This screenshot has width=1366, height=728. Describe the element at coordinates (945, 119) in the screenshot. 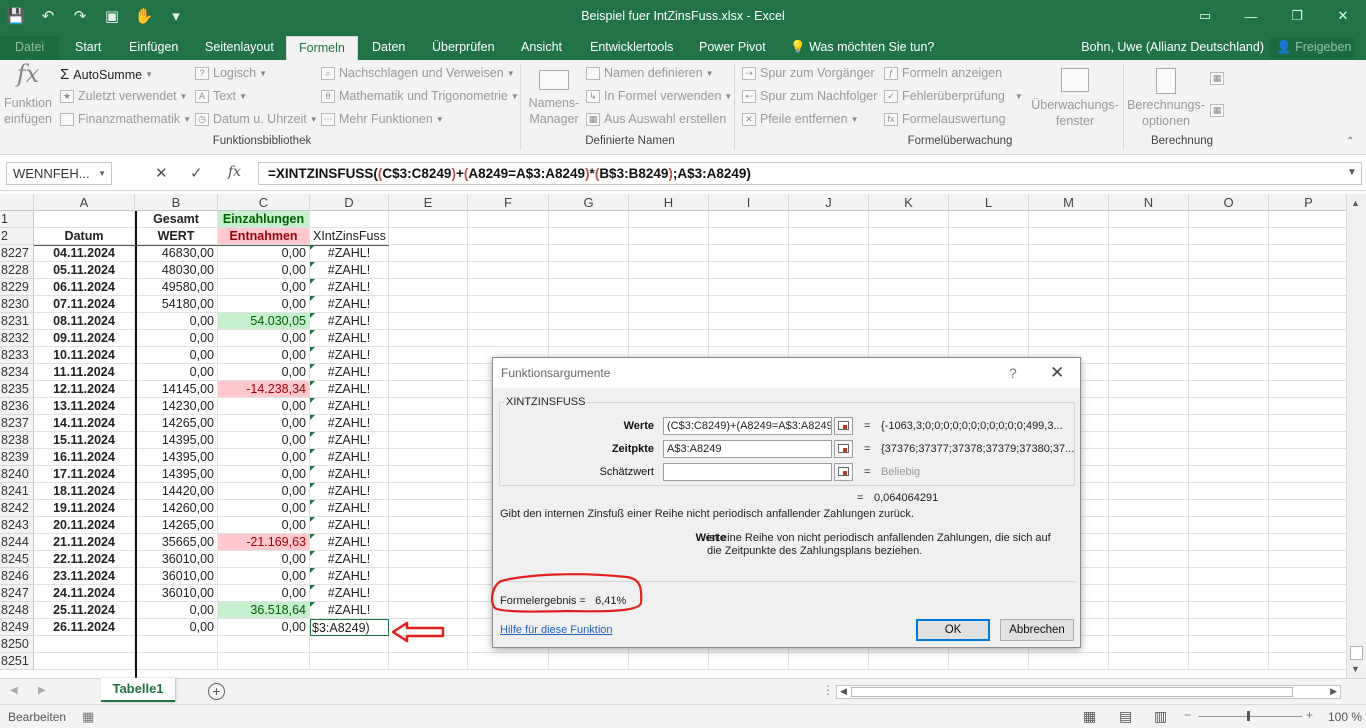

I see `evaluate-formula-button: fx Formelauswertung` at that location.